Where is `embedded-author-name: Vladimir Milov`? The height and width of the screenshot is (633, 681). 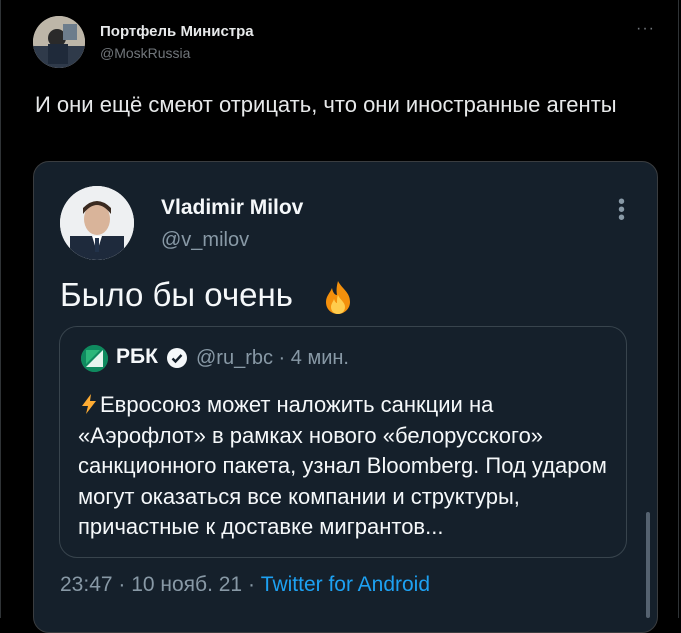
embedded-author-name: Vladimir Milov is located at coordinates (232, 207).